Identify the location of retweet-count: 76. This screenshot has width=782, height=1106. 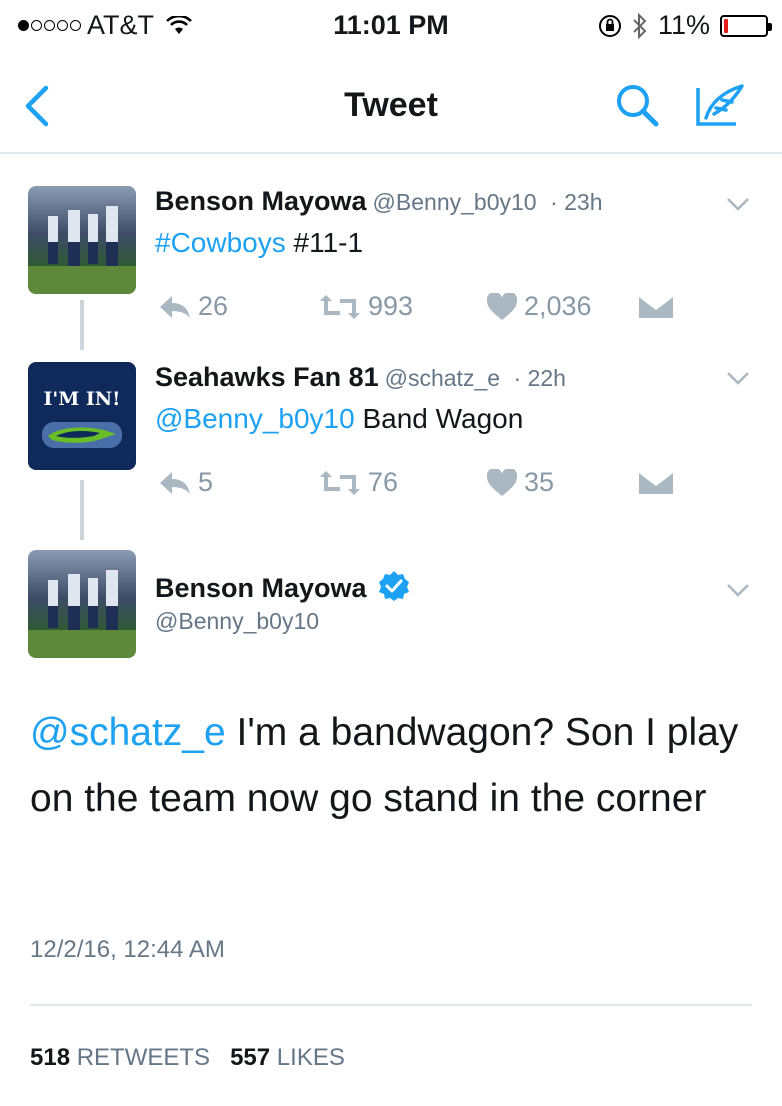
(383, 482).